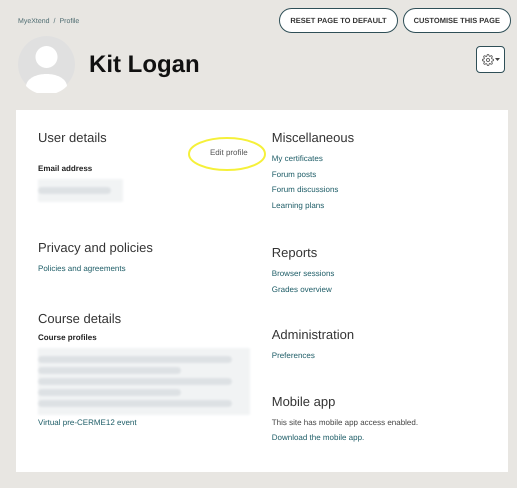 This screenshot has height=488, width=517. What do you see at coordinates (68, 338) in the screenshot?
I see `field-label: Course profiles` at bounding box center [68, 338].